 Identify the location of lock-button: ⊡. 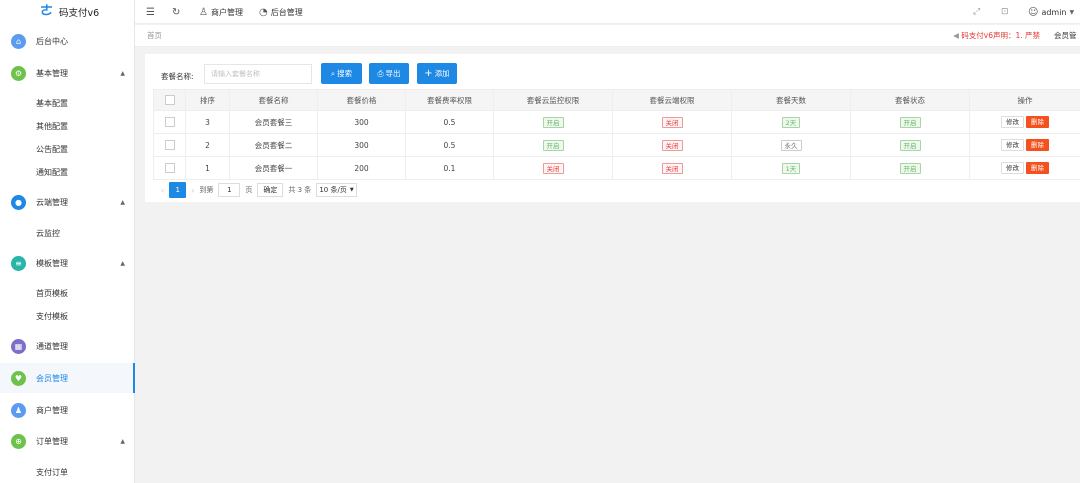
(1005, 12).